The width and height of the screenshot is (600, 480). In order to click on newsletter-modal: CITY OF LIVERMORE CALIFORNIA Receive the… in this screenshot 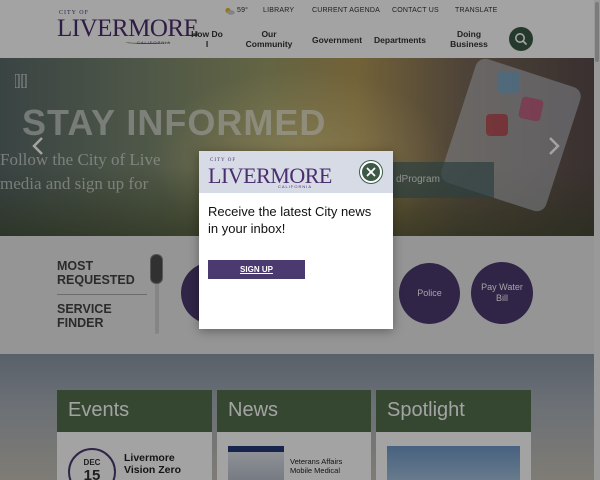, I will do `click(296, 240)`.